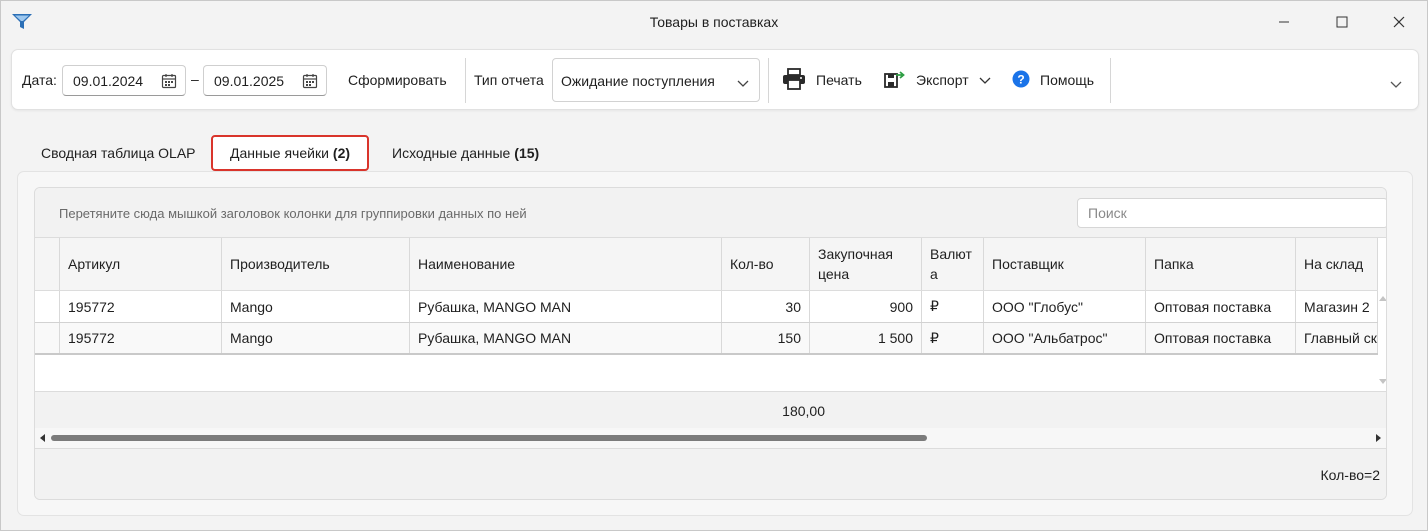  What do you see at coordinates (1337, 306) in the screenshot?
I see `cell-to-warehouse: Магазин 2` at bounding box center [1337, 306].